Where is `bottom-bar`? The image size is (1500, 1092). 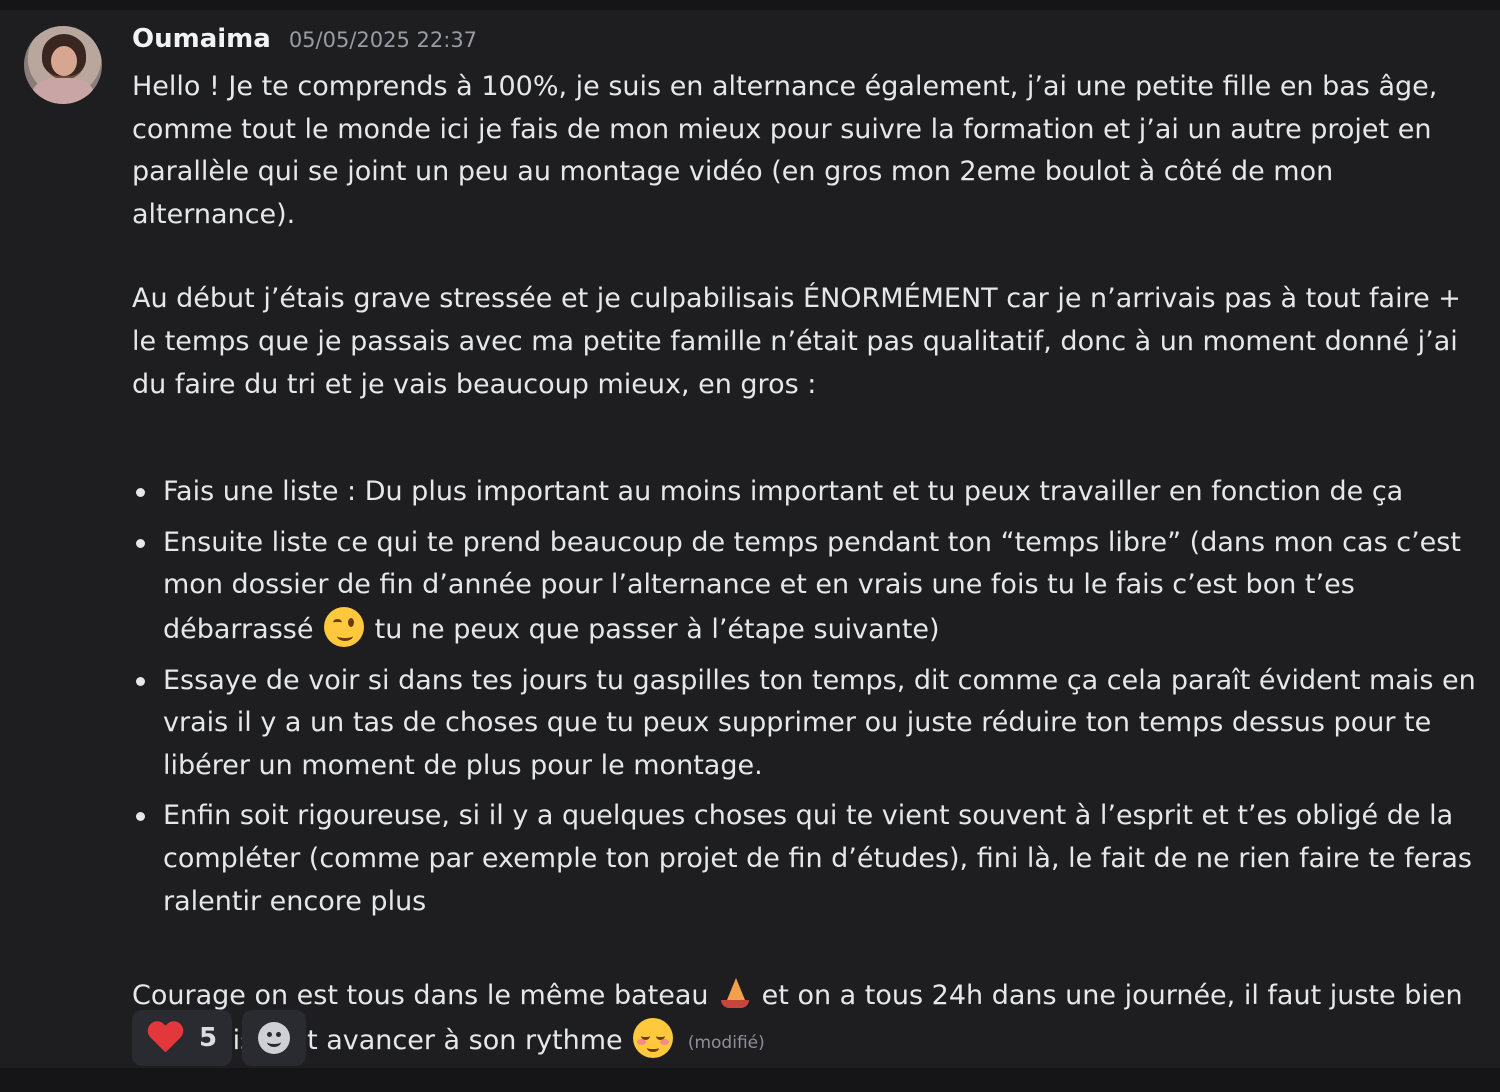 bottom-bar is located at coordinates (750, 1080).